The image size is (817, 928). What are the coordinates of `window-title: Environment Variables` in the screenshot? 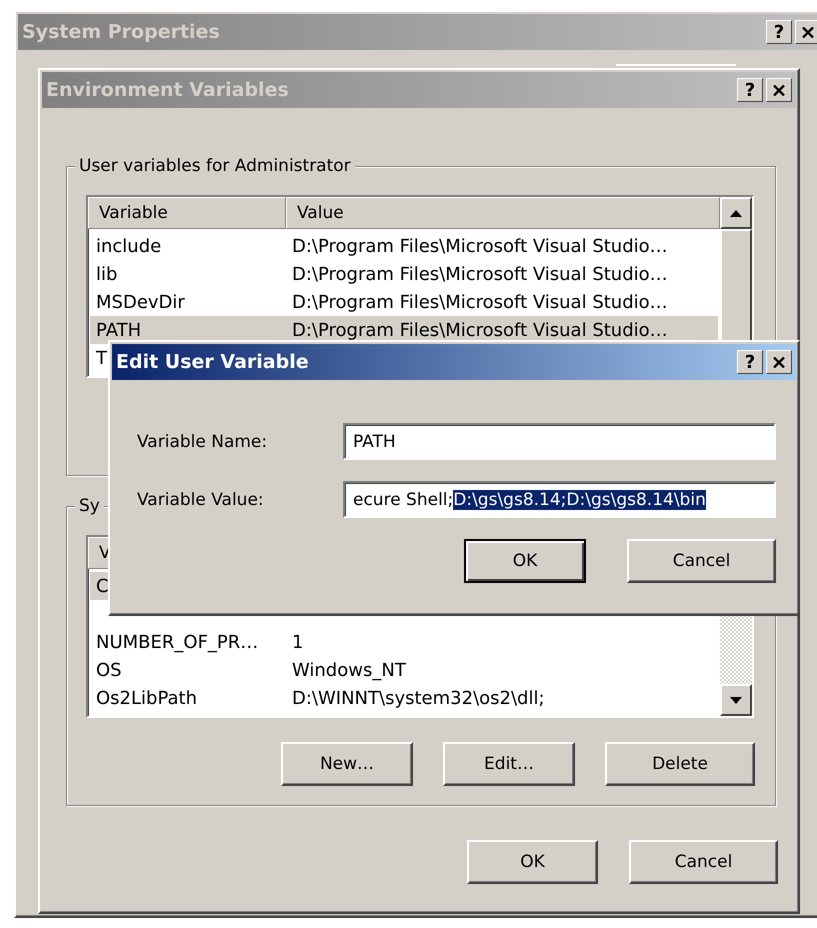 It's located at (167, 90).